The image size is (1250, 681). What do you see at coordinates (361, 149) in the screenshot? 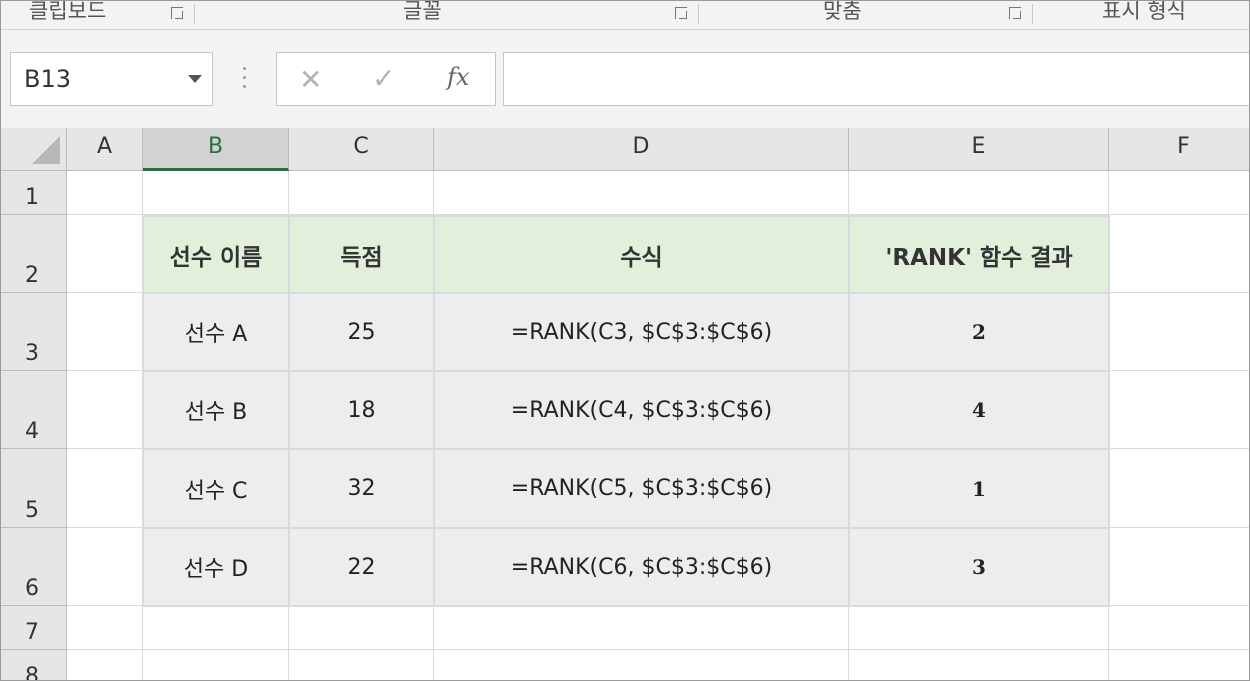
I see `column-header-c: C` at bounding box center [361, 149].